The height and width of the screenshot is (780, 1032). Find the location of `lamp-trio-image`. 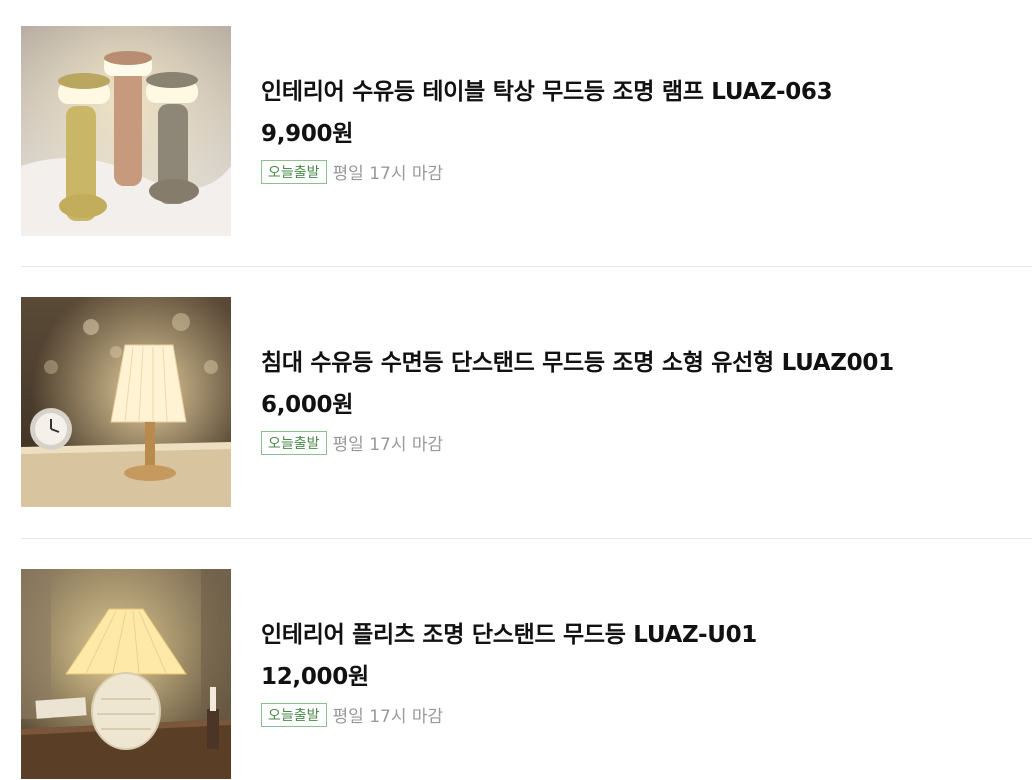

lamp-trio-image is located at coordinates (126, 131).